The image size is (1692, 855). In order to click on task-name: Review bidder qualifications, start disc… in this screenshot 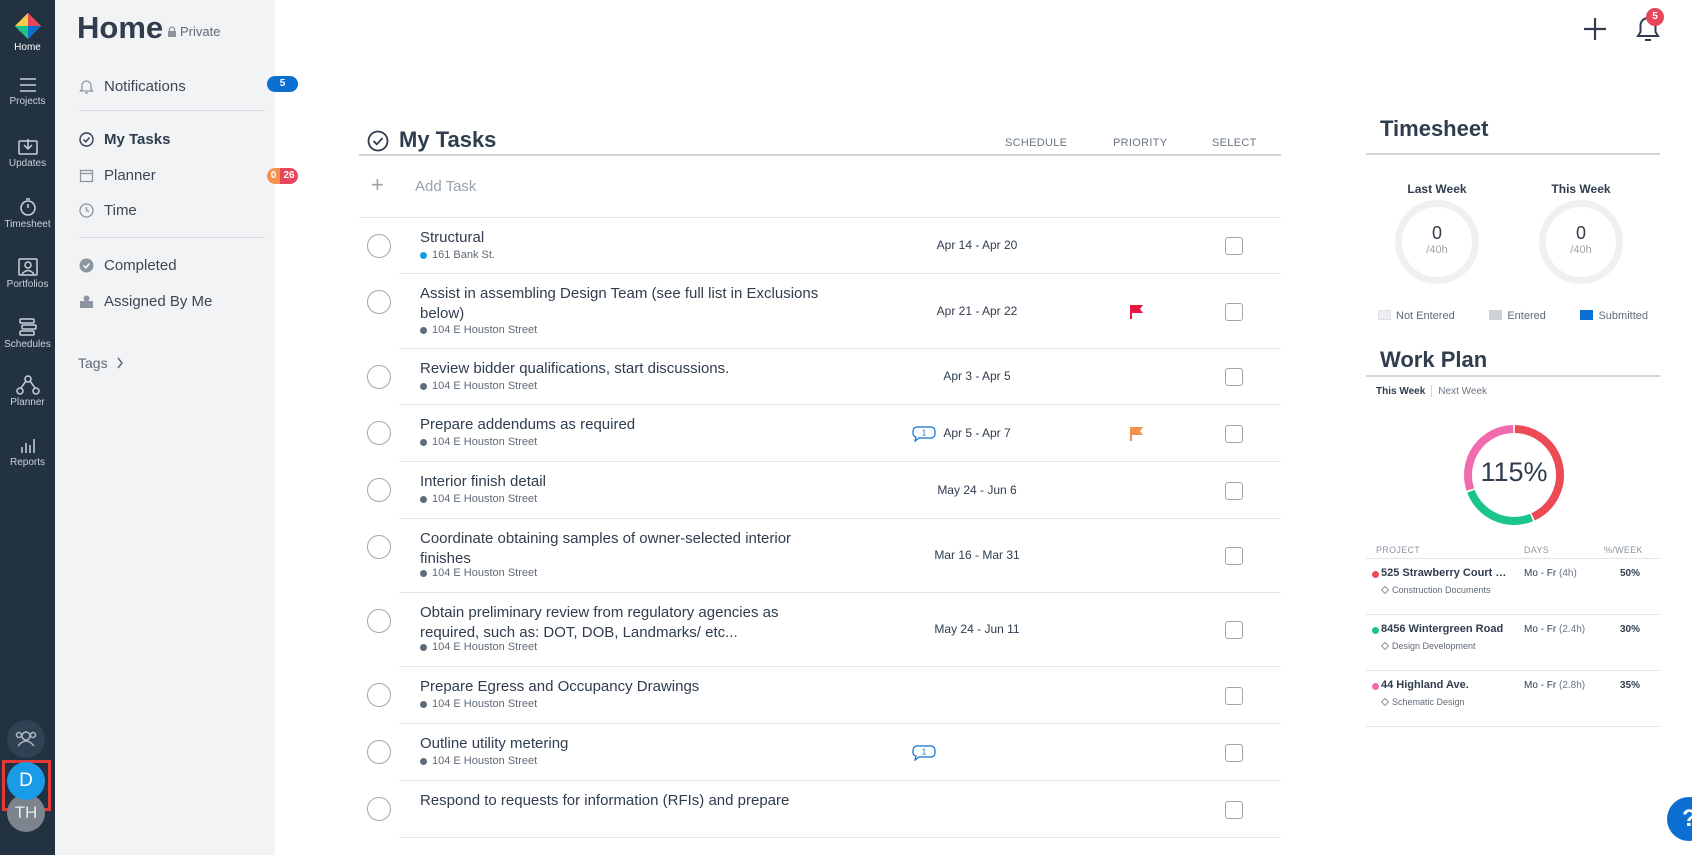, I will do `click(630, 369)`.